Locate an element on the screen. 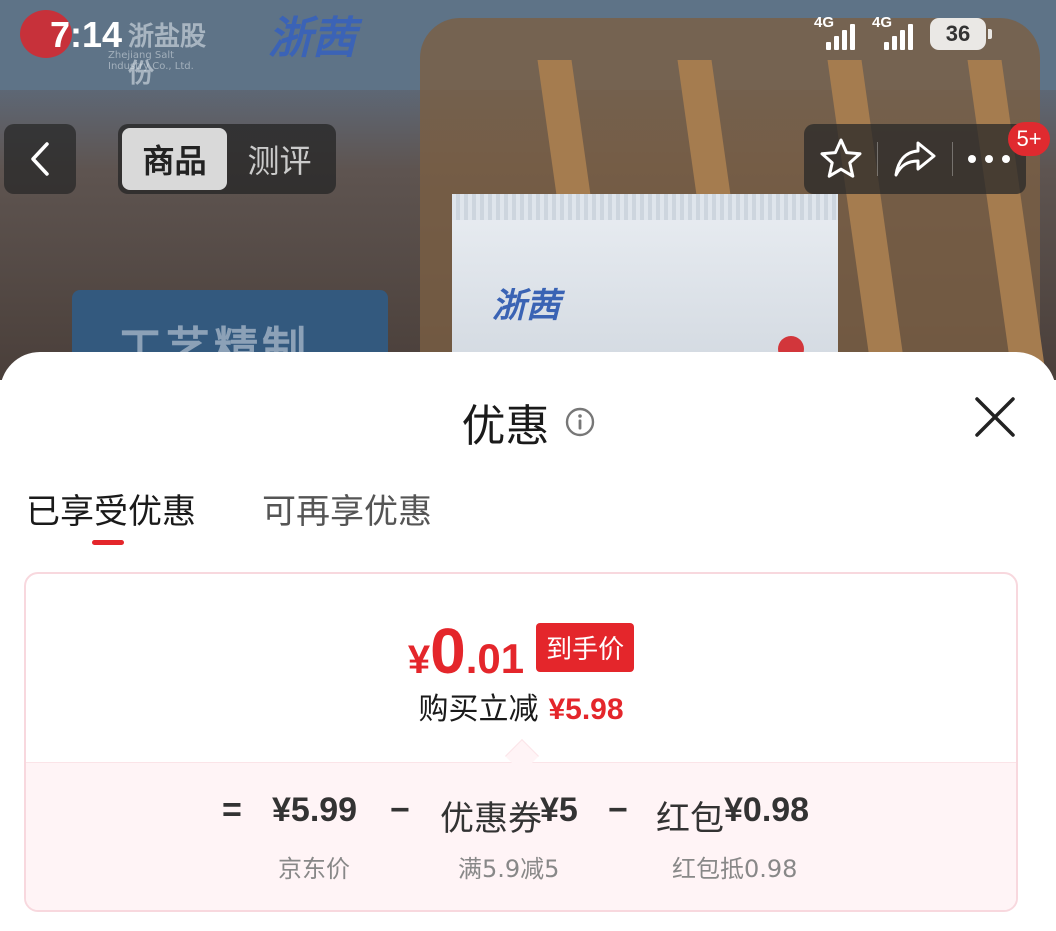 Image resolution: width=1056 pixels, height=931 pixels. share-icon is located at coordinates (915, 159).